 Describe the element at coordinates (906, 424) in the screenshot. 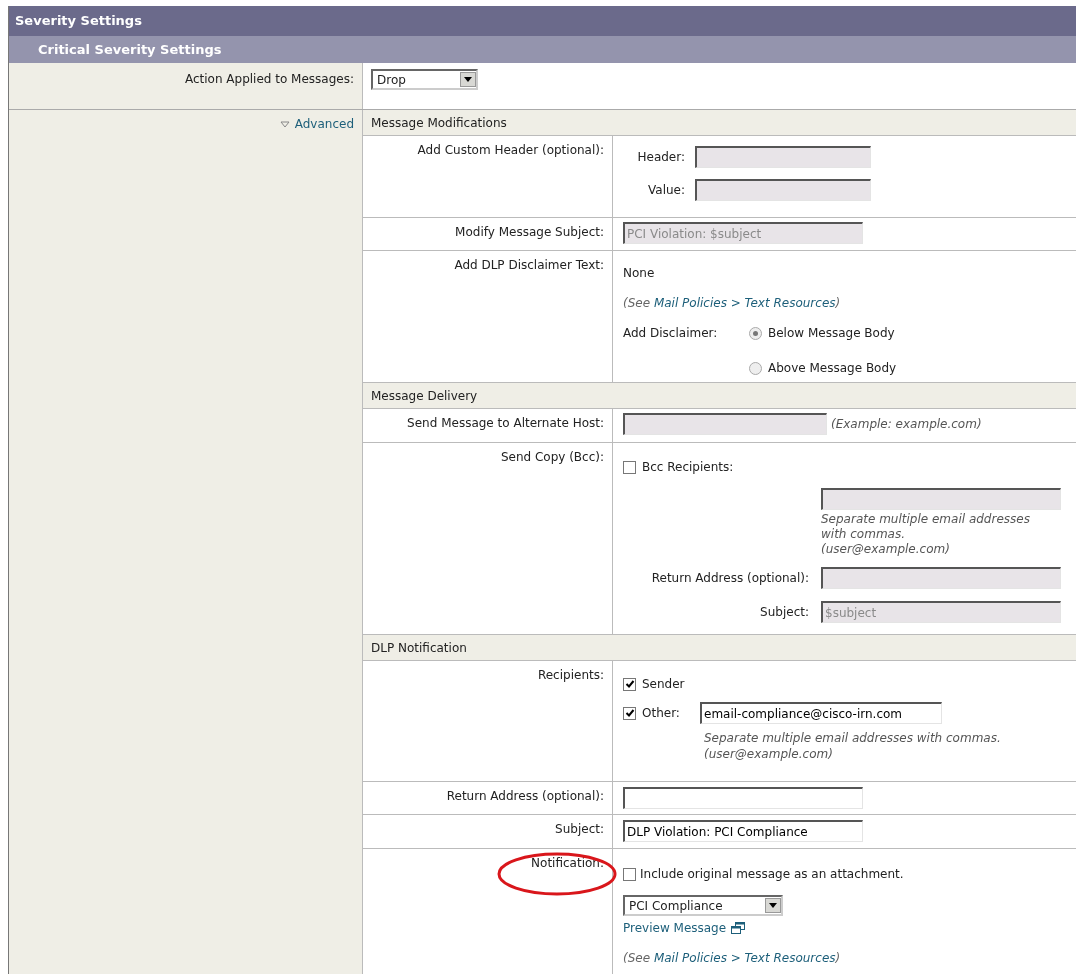

I see `hint-text: (Example: example.com)` at that location.